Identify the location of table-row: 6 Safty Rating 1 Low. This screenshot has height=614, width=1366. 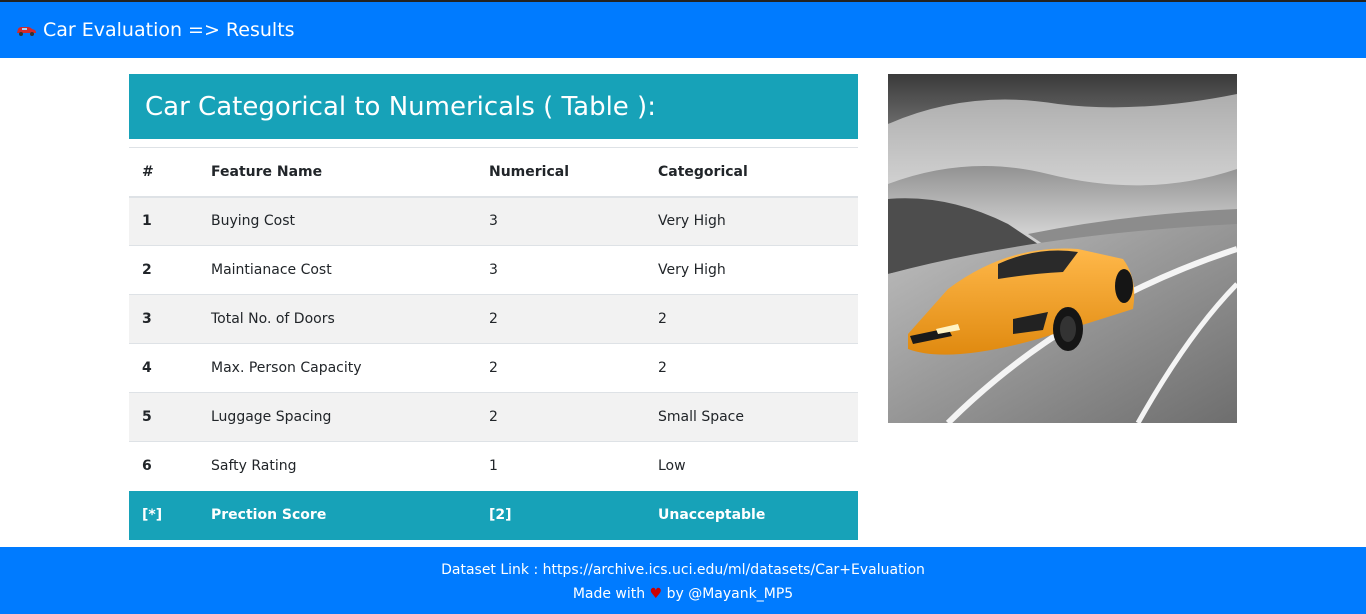
(493, 466).